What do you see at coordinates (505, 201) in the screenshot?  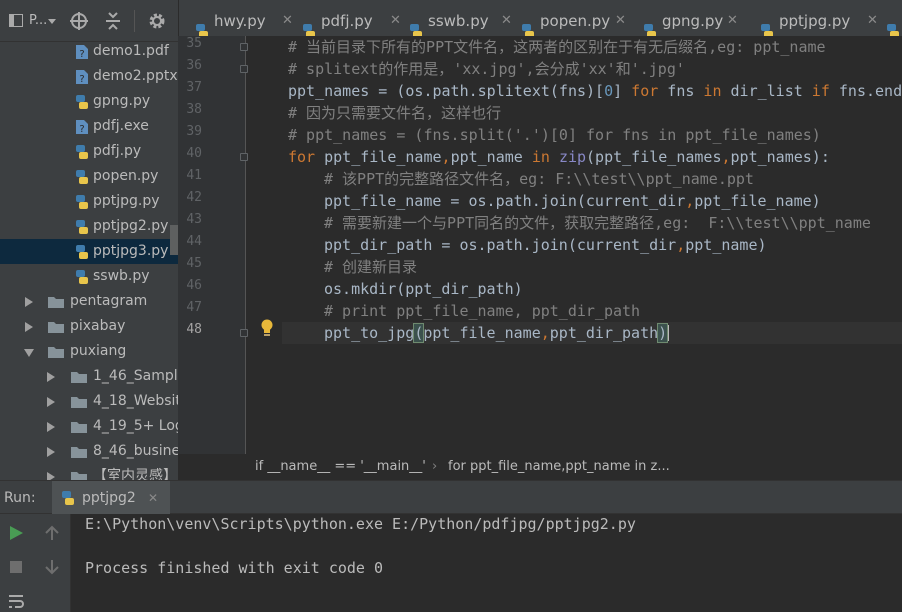 I see `code-token: ppt_file_name = os.path.join(current_dir` at bounding box center [505, 201].